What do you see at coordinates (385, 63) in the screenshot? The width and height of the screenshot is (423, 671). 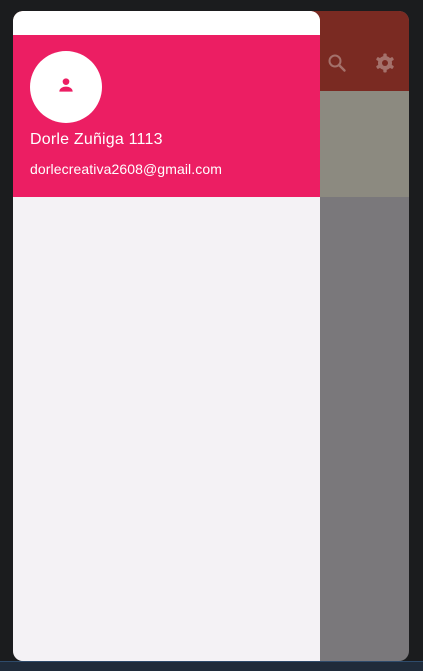 I see `settings-icon` at bounding box center [385, 63].